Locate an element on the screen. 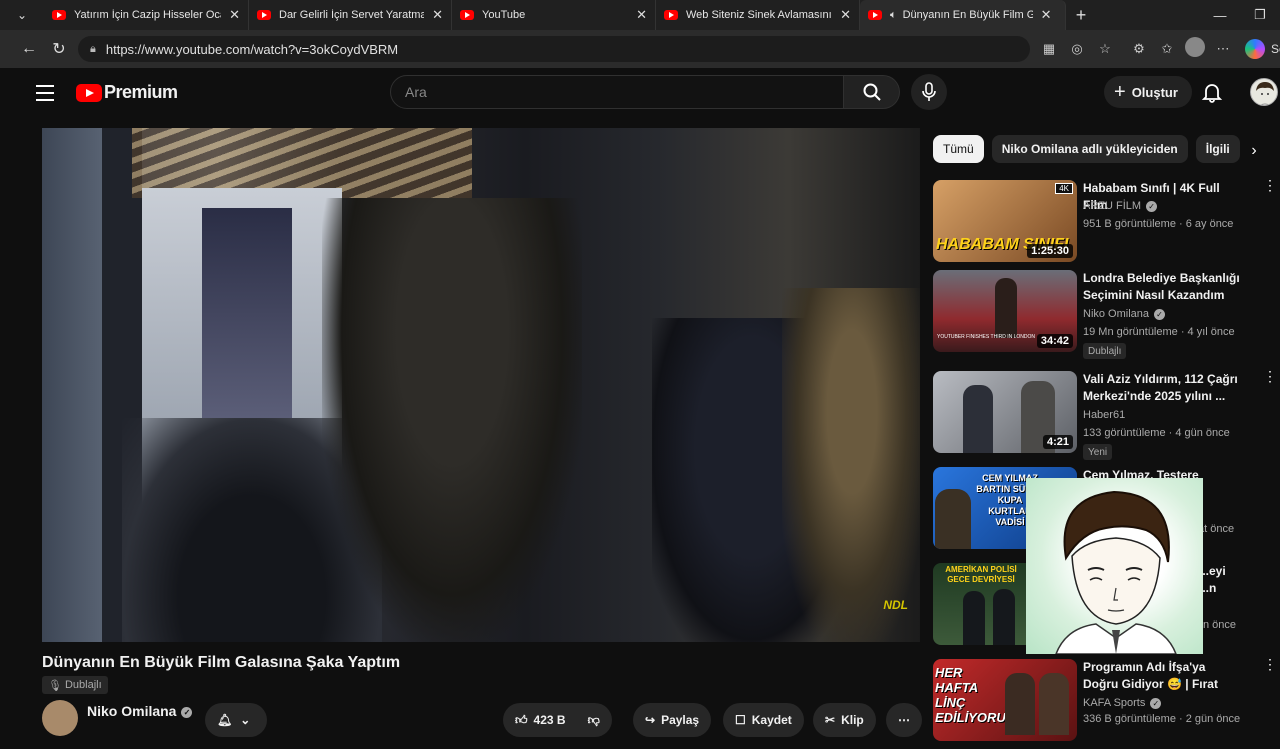 Image resolution: width=1280 pixels, height=749 pixels. channel-name: Haber61 is located at coordinates (1104, 415).